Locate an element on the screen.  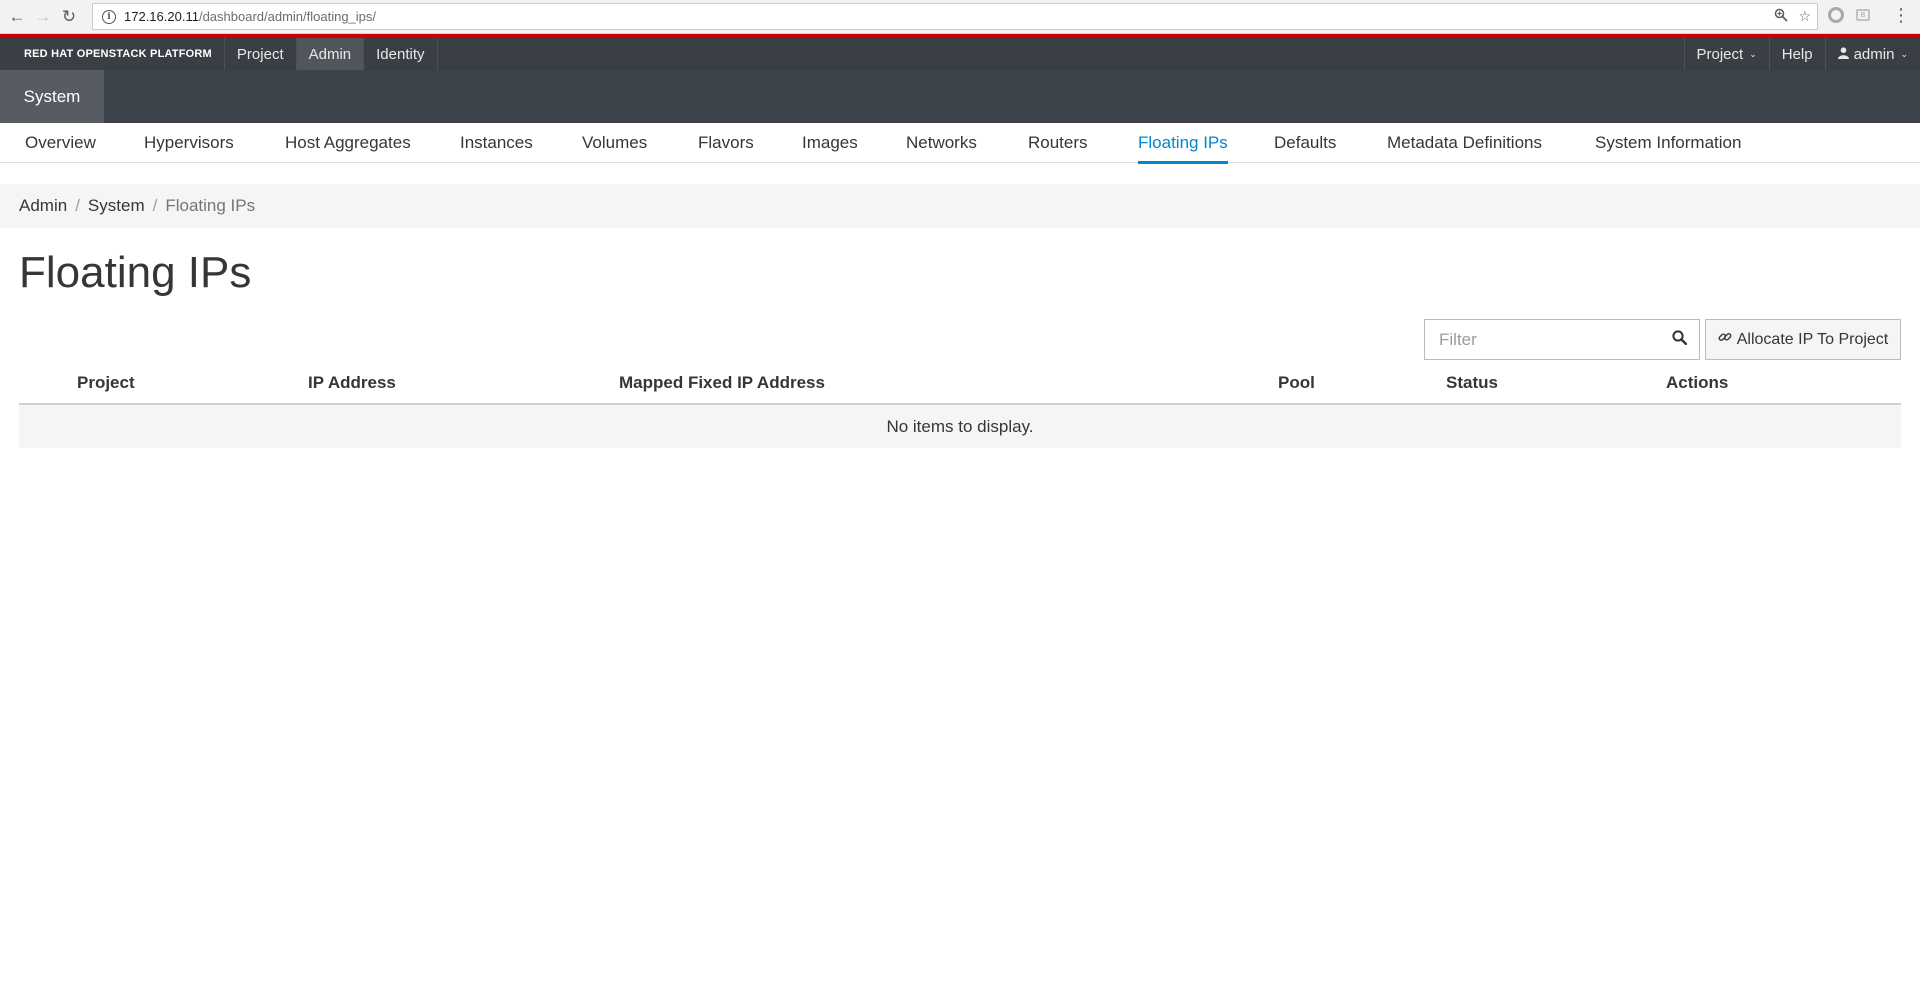
page-title: Floating IPs is located at coordinates (135, 272).